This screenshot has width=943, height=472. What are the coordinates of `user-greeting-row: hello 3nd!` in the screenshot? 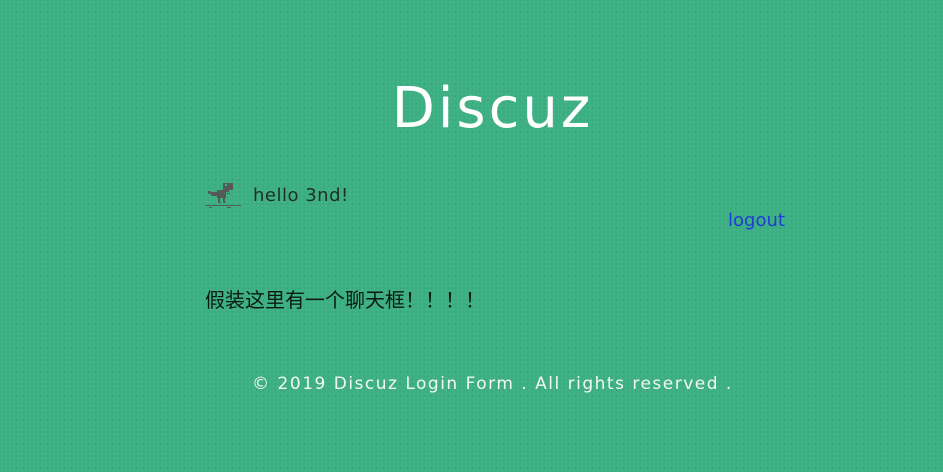 It's located at (277, 195).